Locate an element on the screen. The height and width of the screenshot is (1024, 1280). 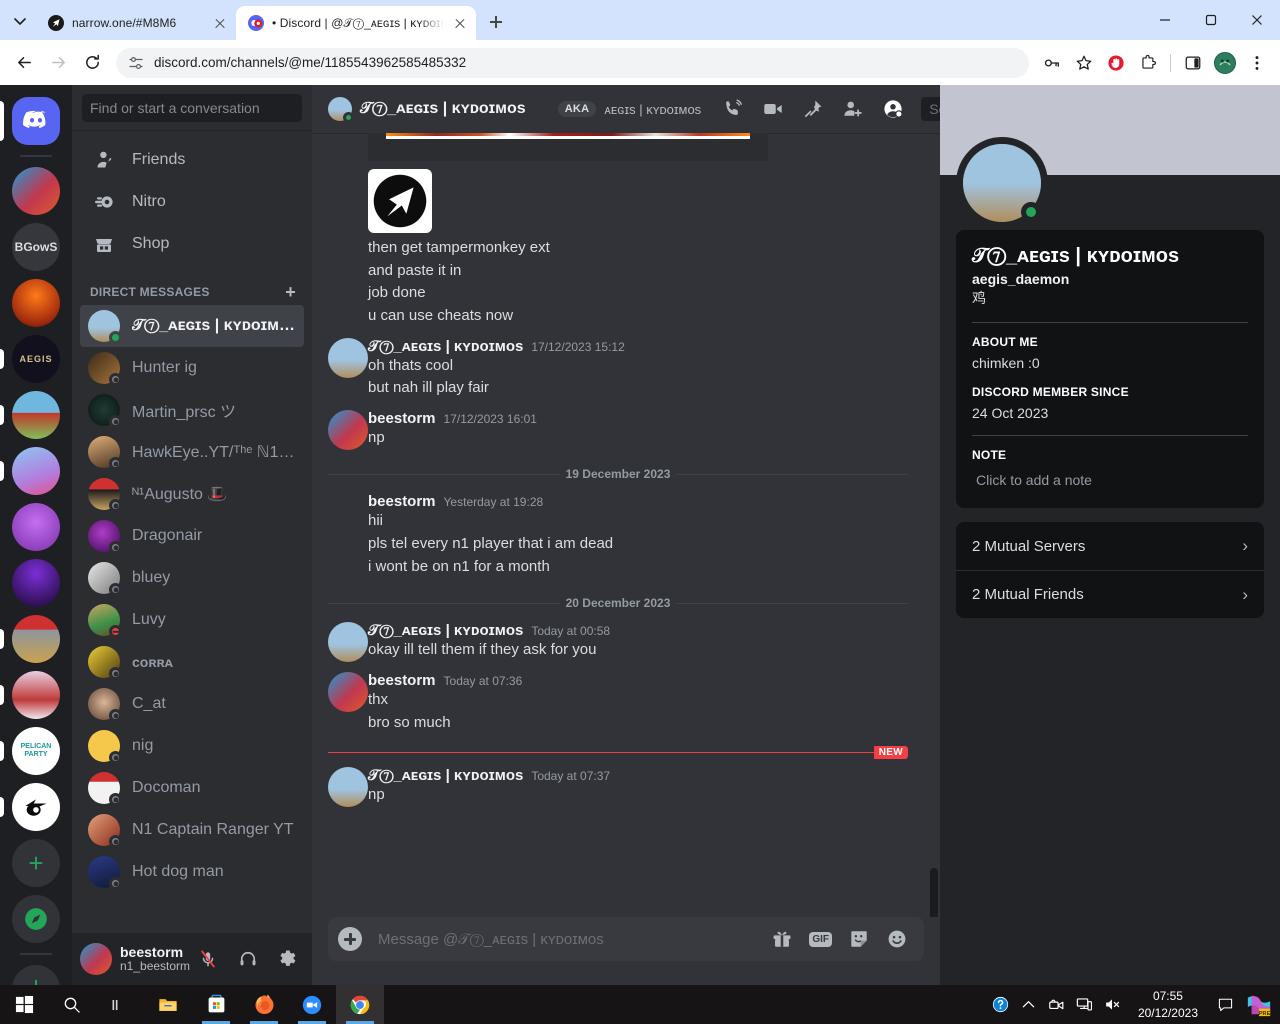
video-call-button is located at coordinates (773, 109).